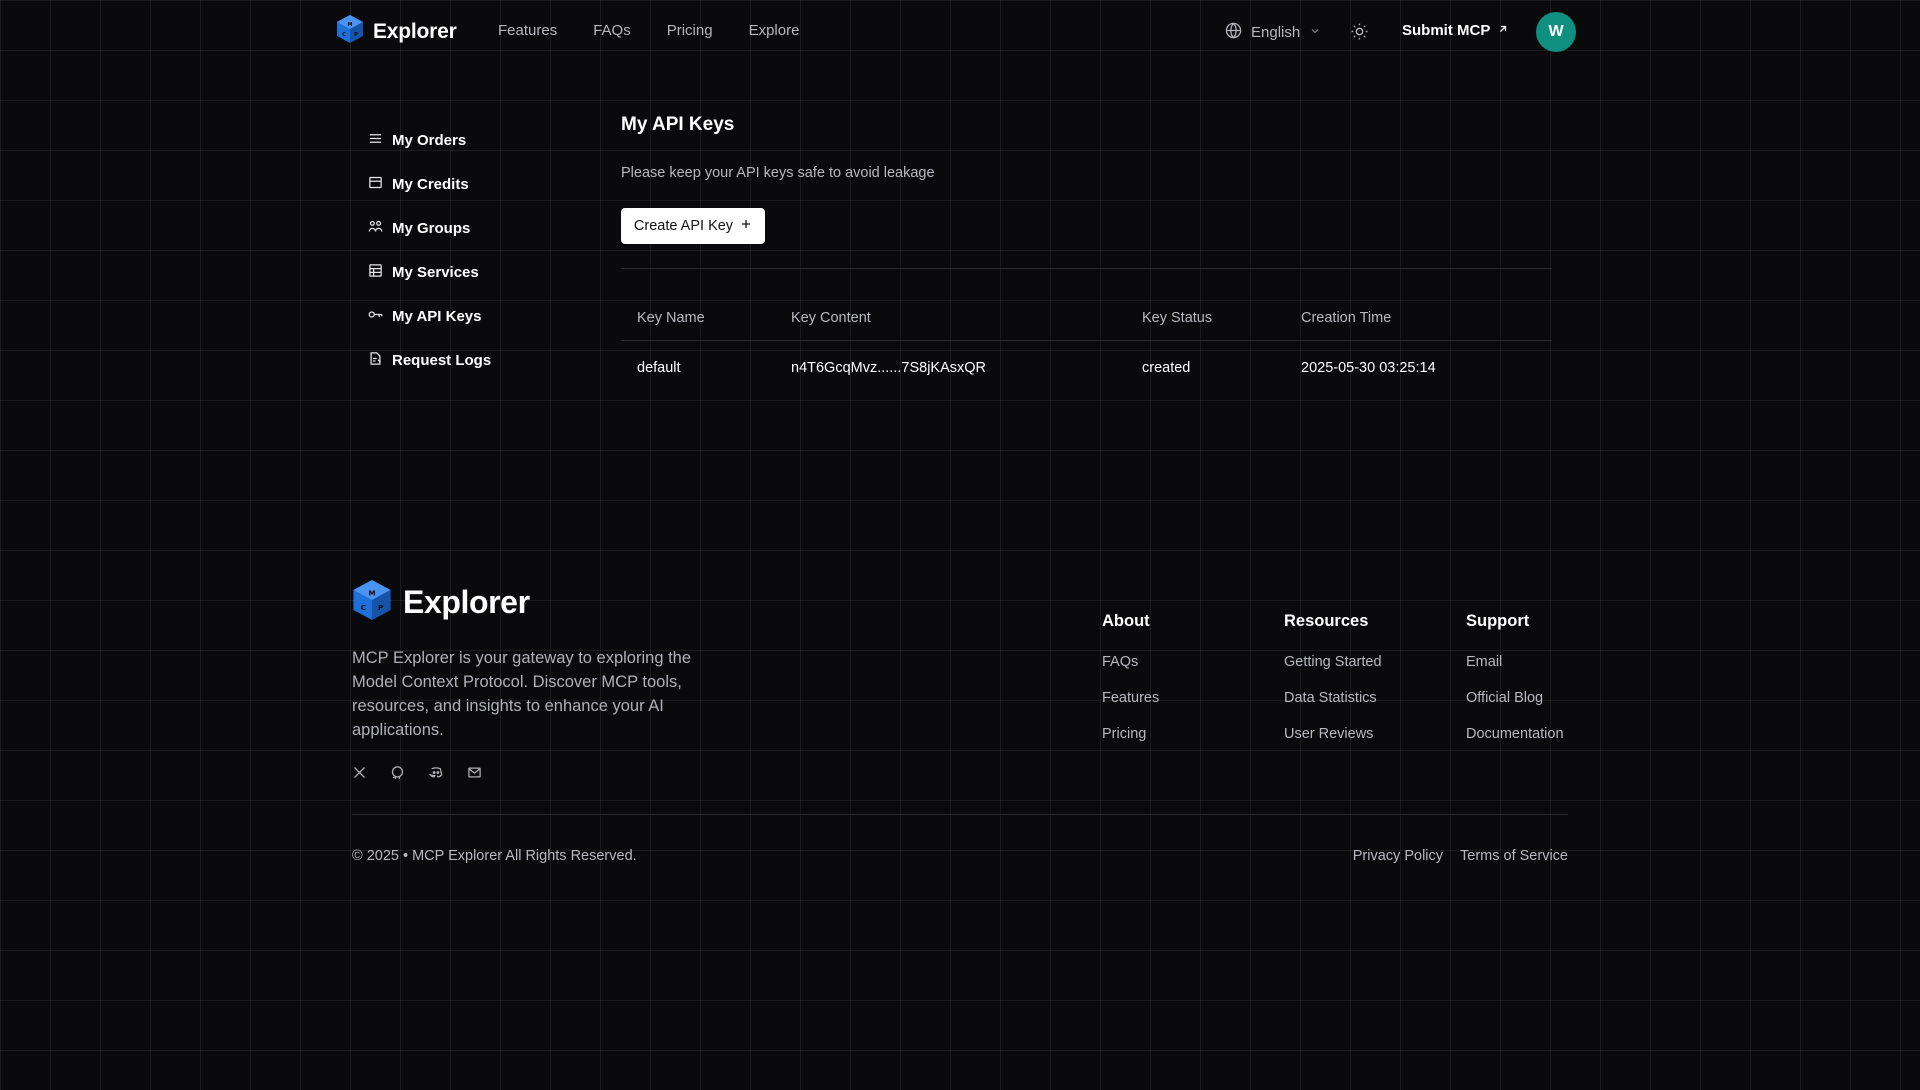 This screenshot has height=1090, width=1920. I want to click on footer-column-title: Resources, so click(1326, 621).